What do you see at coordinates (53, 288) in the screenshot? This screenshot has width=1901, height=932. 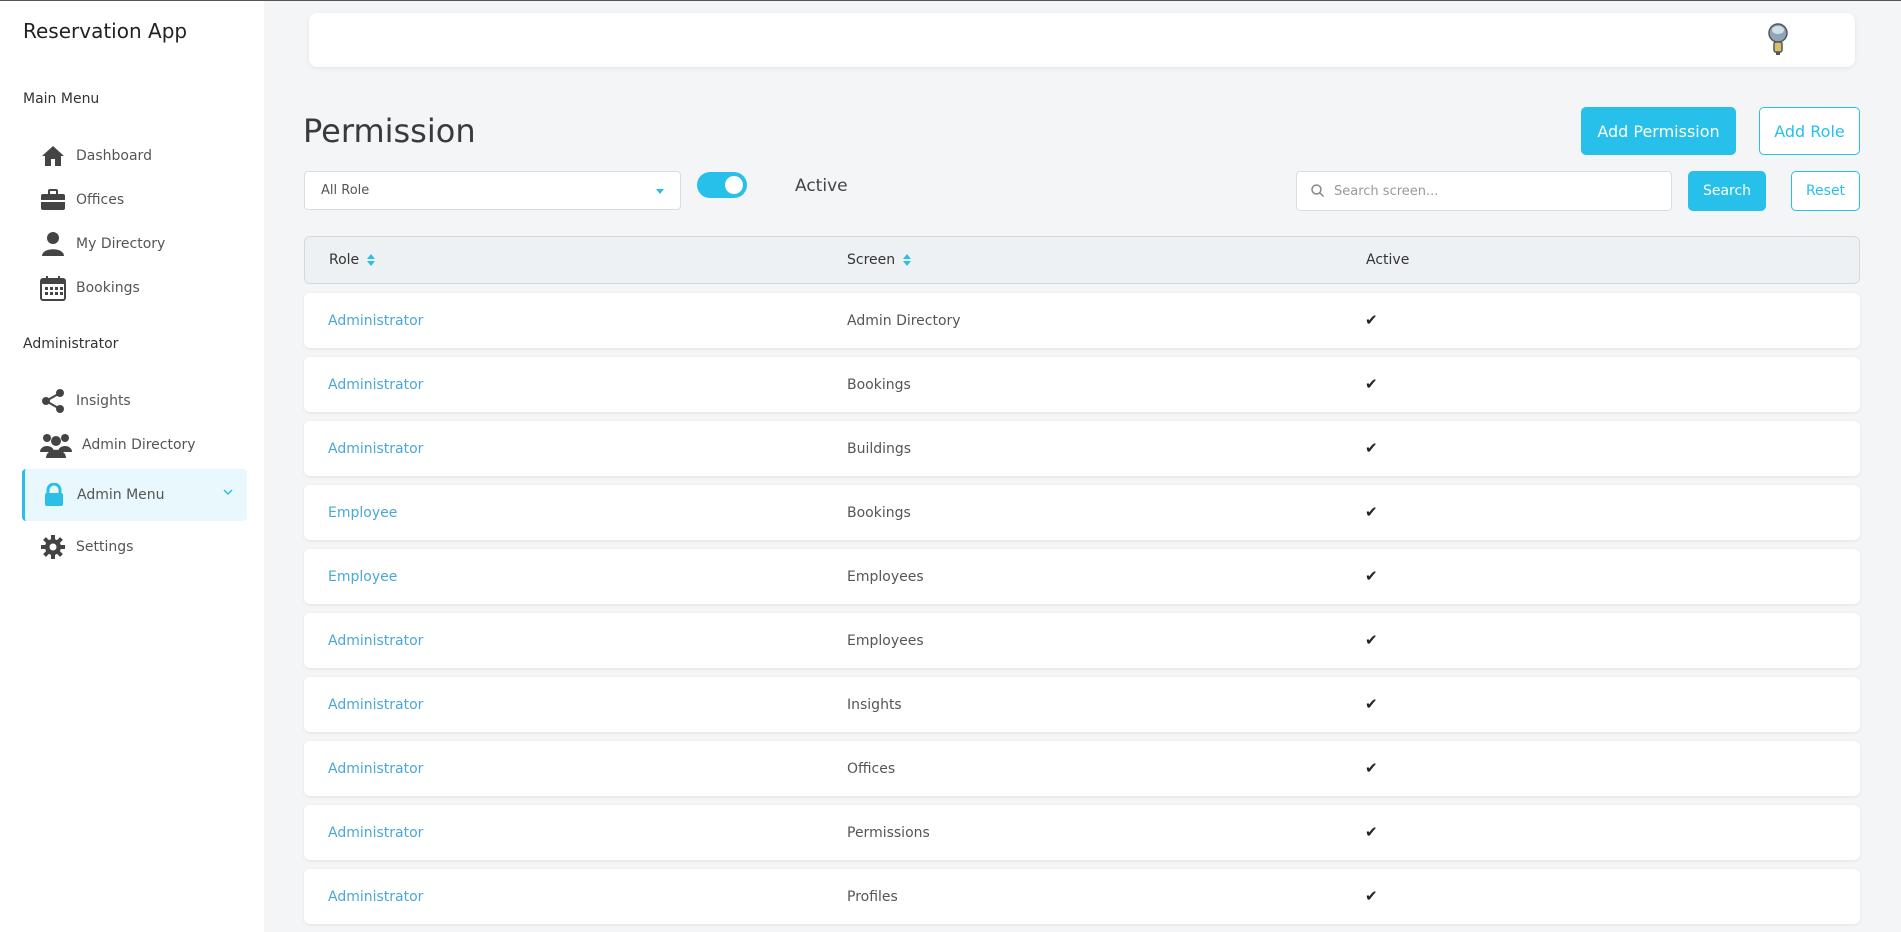 I see `calendar-icon` at bounding box center [53, 288].